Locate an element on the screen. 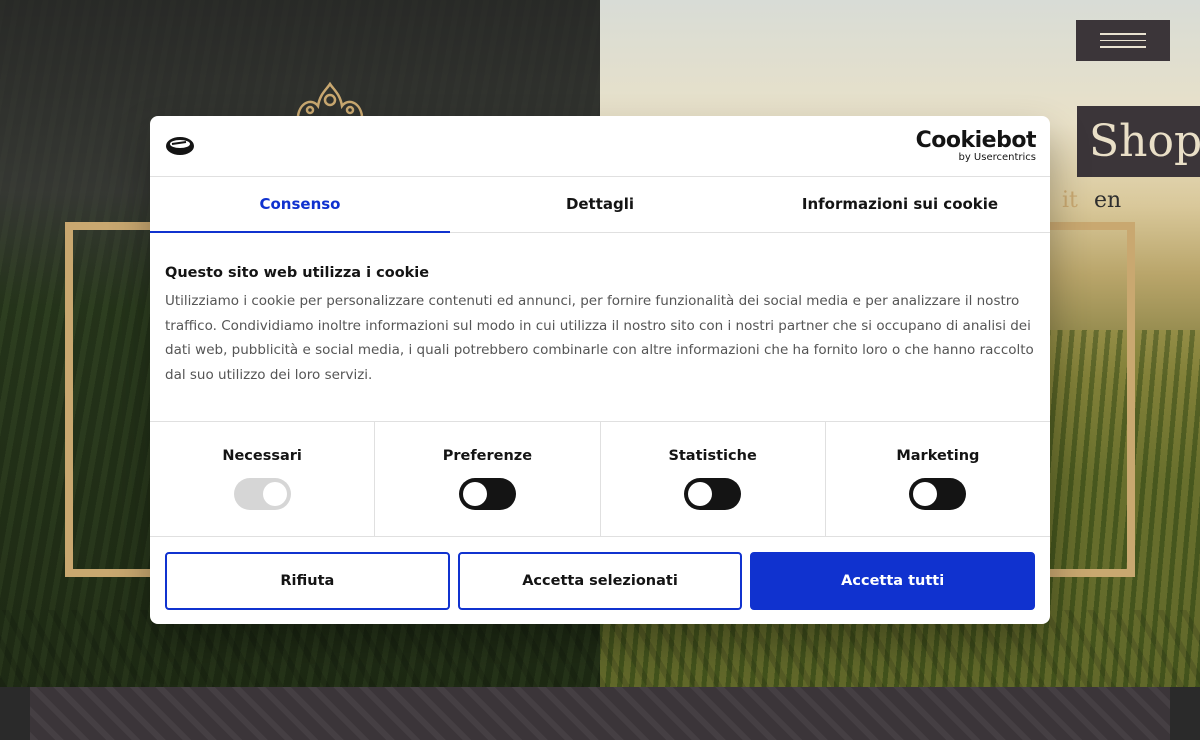 This screenshot has width=1200, height=740. language-en-link: en is located at coordinates (1107, 200).